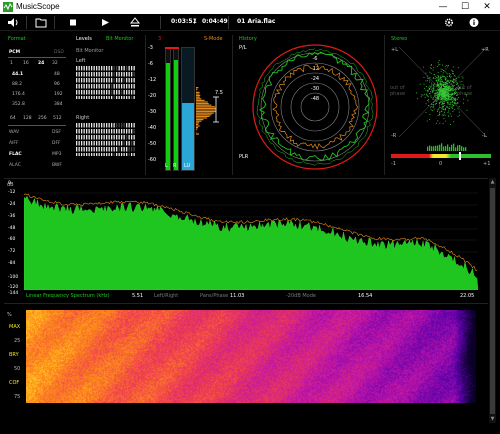  I want to click on scrollbar-thumb, so click(492, 301).